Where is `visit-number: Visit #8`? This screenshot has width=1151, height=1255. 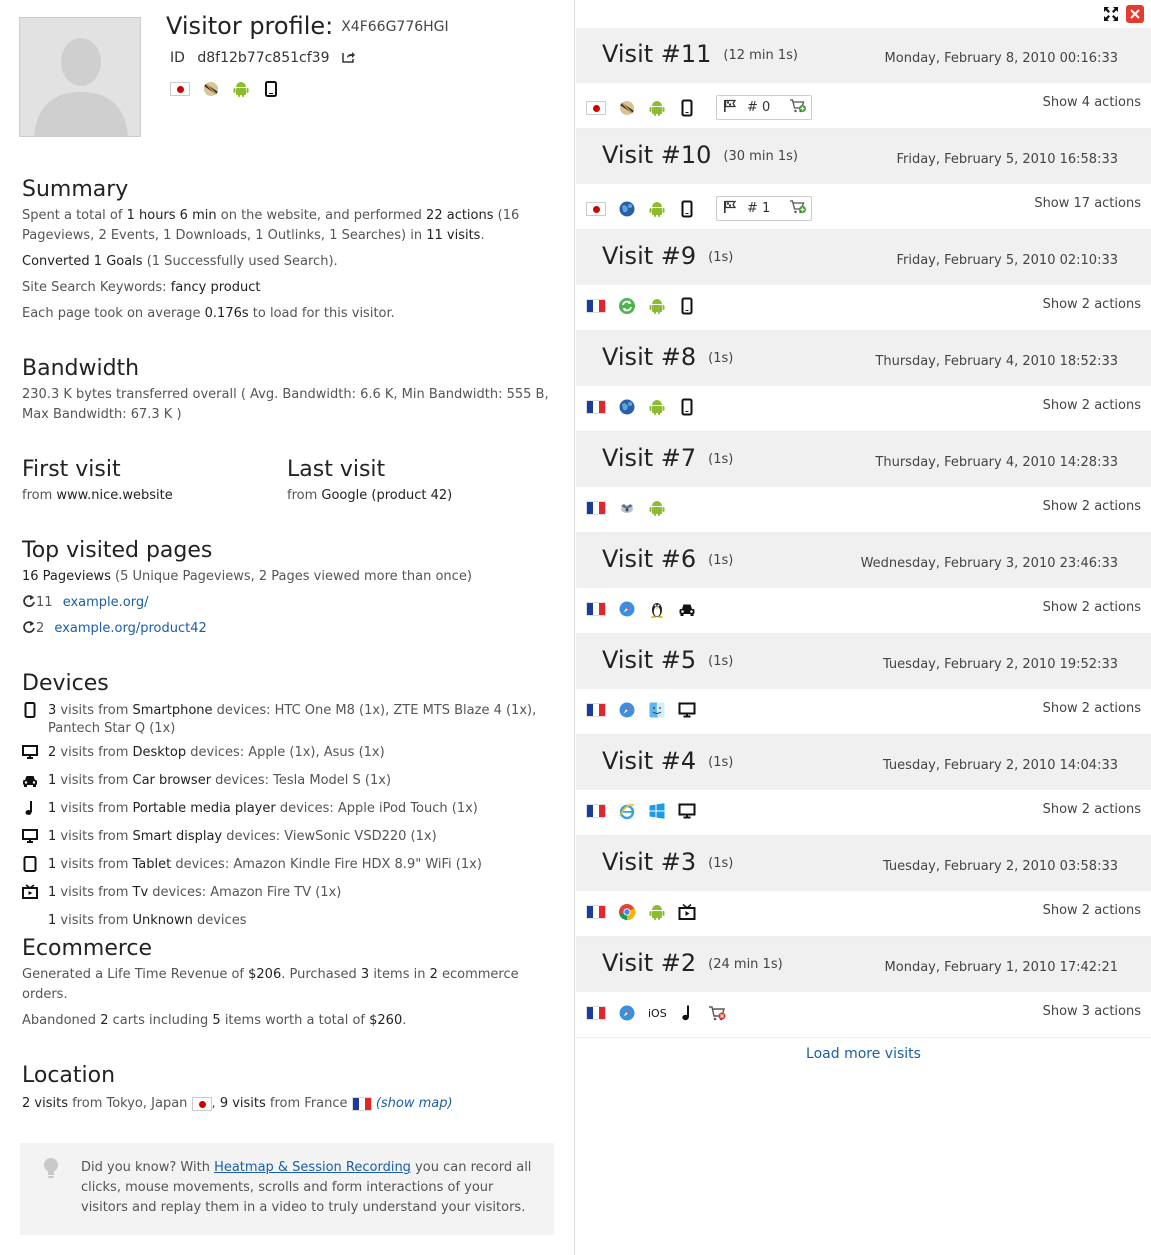 visit-number: Visit #8 is located at coordinates (649, 357).